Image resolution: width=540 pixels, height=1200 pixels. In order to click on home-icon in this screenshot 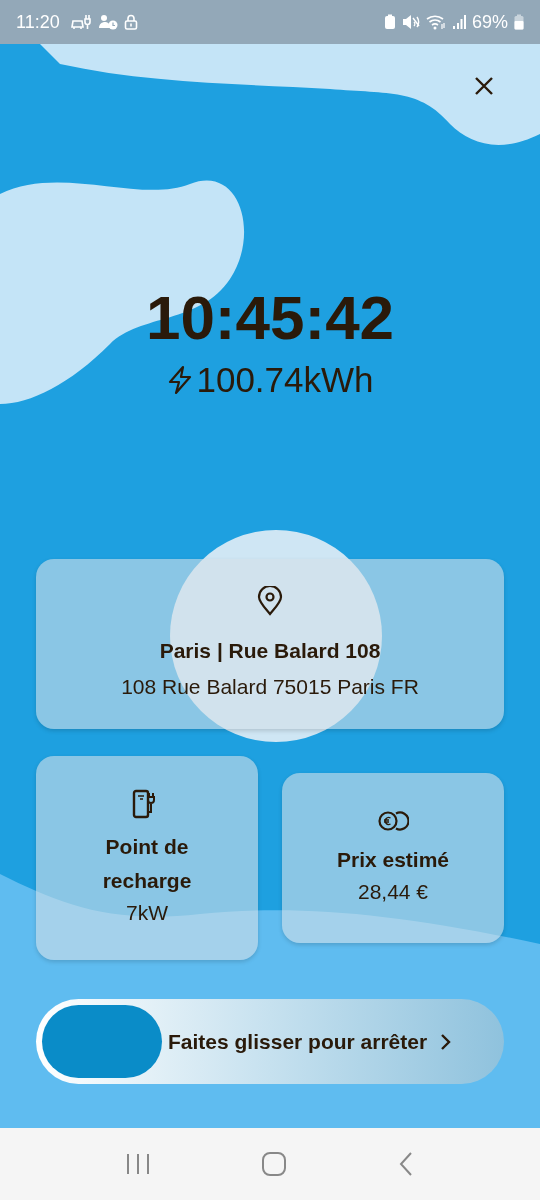, I will do `click(274, 1164)`.